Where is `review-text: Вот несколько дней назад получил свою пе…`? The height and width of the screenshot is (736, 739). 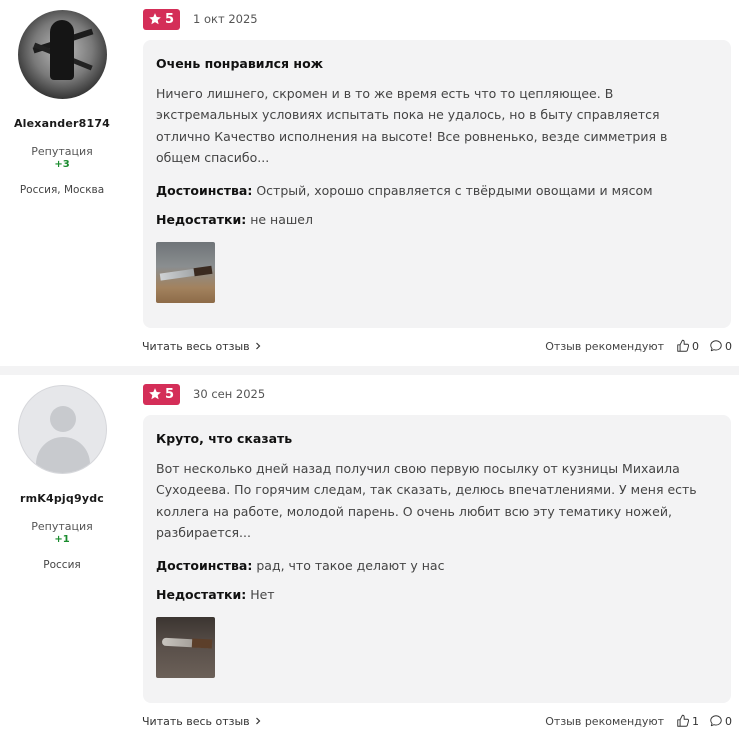 review-text: Вот несколько дней назад получил свою пе… is located at coordinates (426, 500).